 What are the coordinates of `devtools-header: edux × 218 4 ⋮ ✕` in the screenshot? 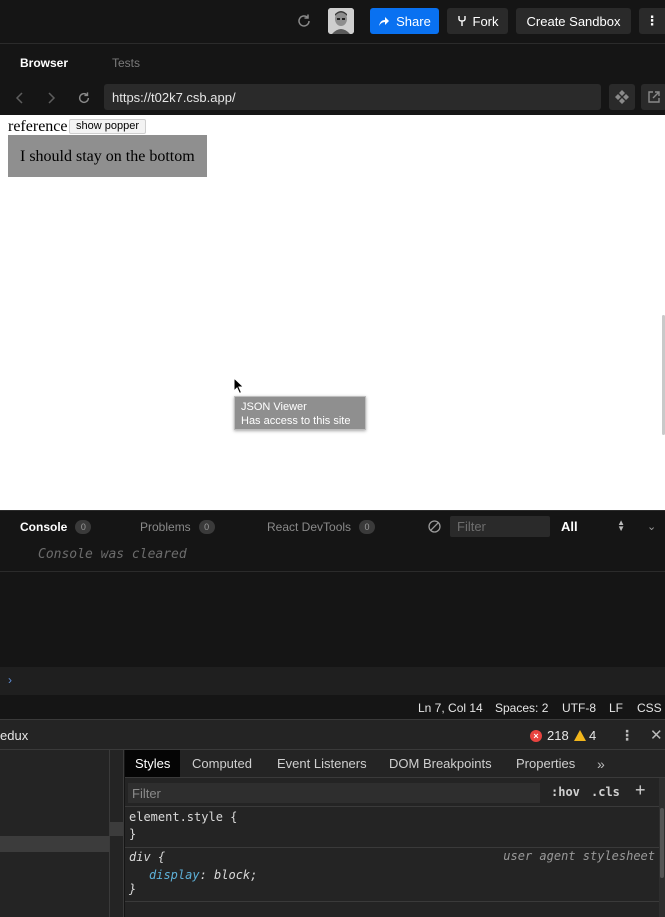 It's located at (332, 734).